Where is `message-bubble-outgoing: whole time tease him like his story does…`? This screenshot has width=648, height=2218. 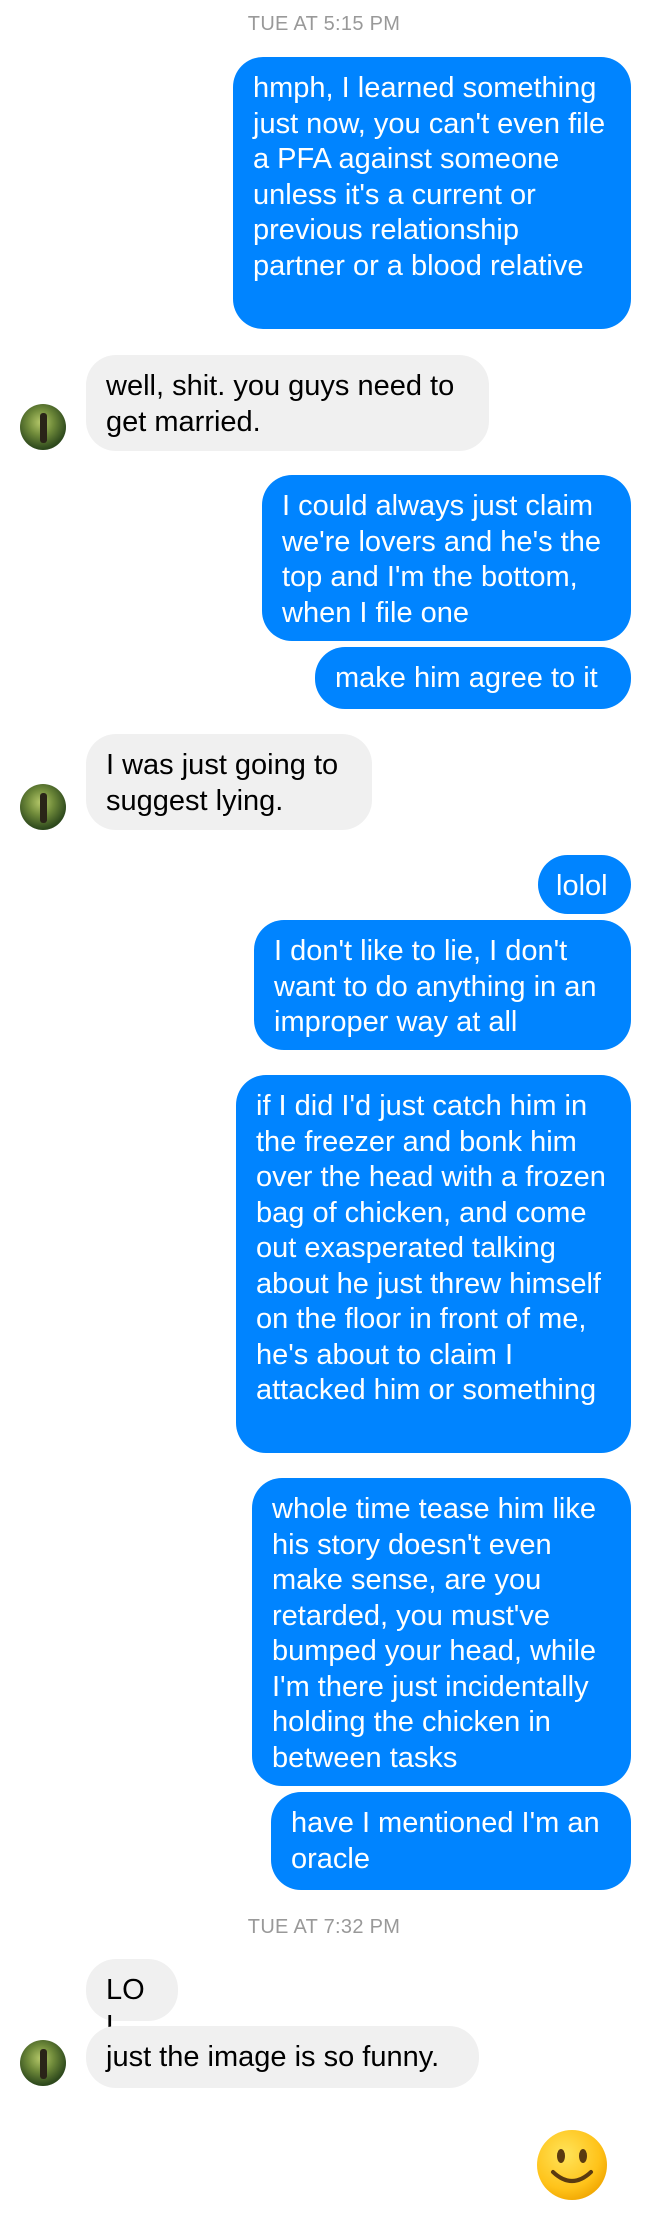 message-bubble-outgoing: whole time tease him like his story does… is located at coordinates (441, 1632).